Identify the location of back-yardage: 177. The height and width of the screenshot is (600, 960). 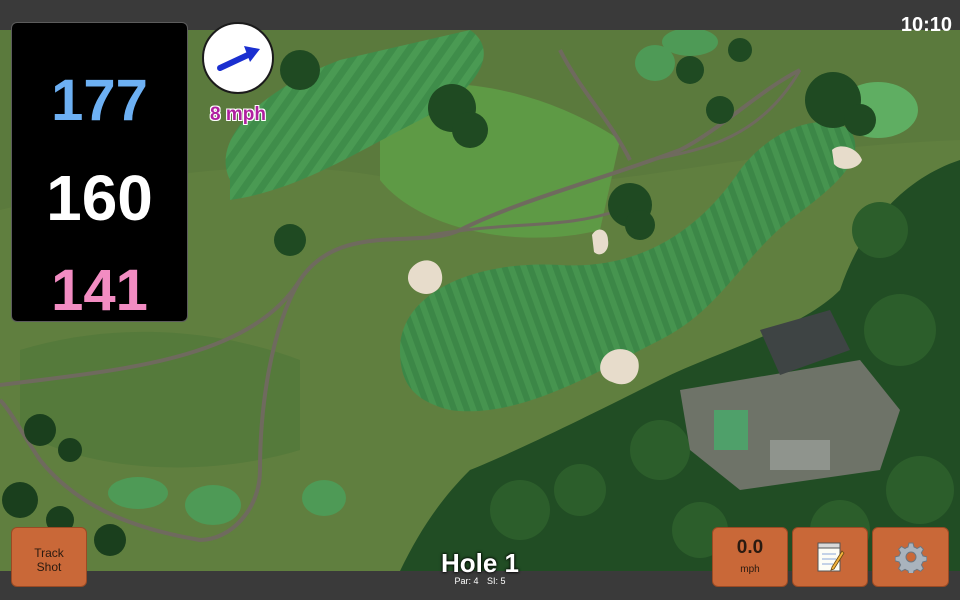
(99, 100).